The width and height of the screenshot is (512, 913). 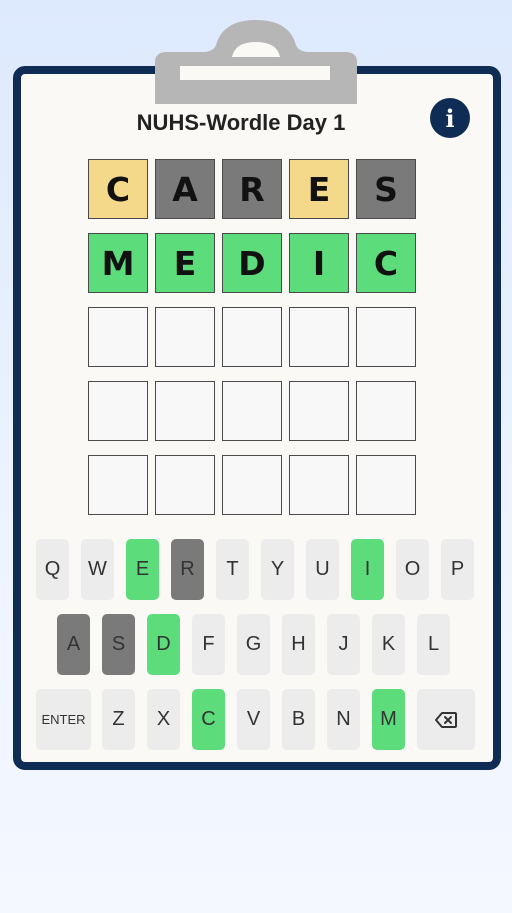 I want to click on key-label: Y, so click(x=277, y=569).